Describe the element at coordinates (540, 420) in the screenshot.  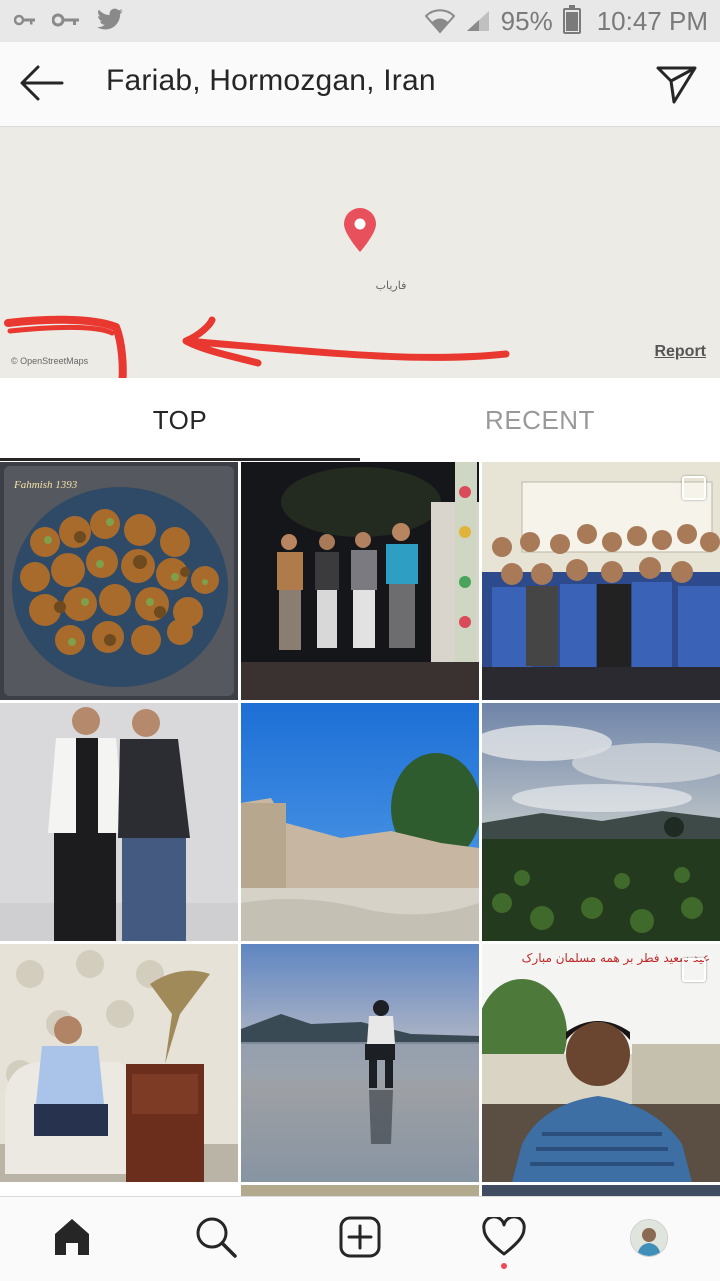
I see `tab-recent: RECENT` at that location.